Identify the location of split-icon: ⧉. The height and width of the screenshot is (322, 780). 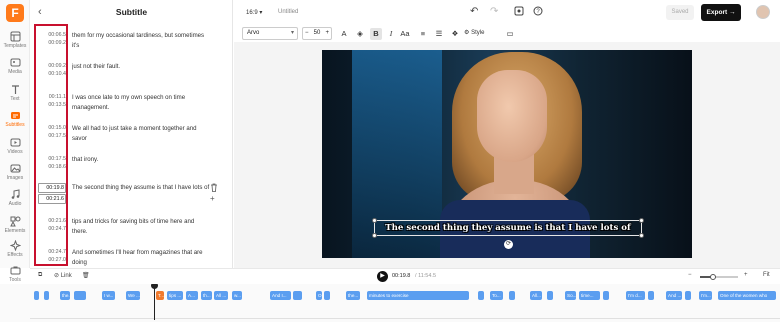
(40, 275).